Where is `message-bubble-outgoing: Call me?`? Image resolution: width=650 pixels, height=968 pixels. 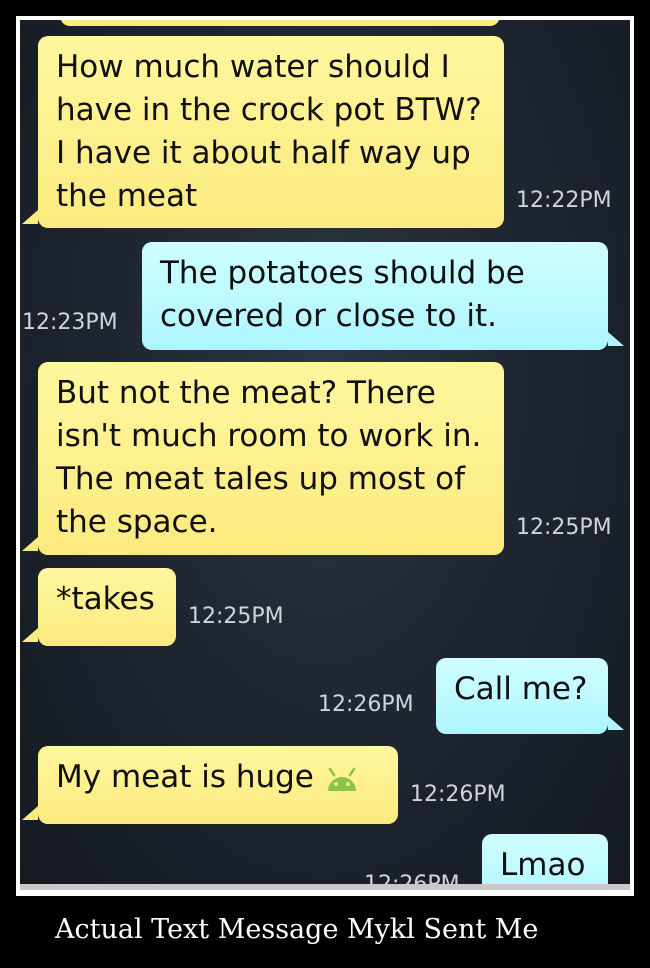
message-bubble-outgoing: Call me? is located at coordinates (530, 696).